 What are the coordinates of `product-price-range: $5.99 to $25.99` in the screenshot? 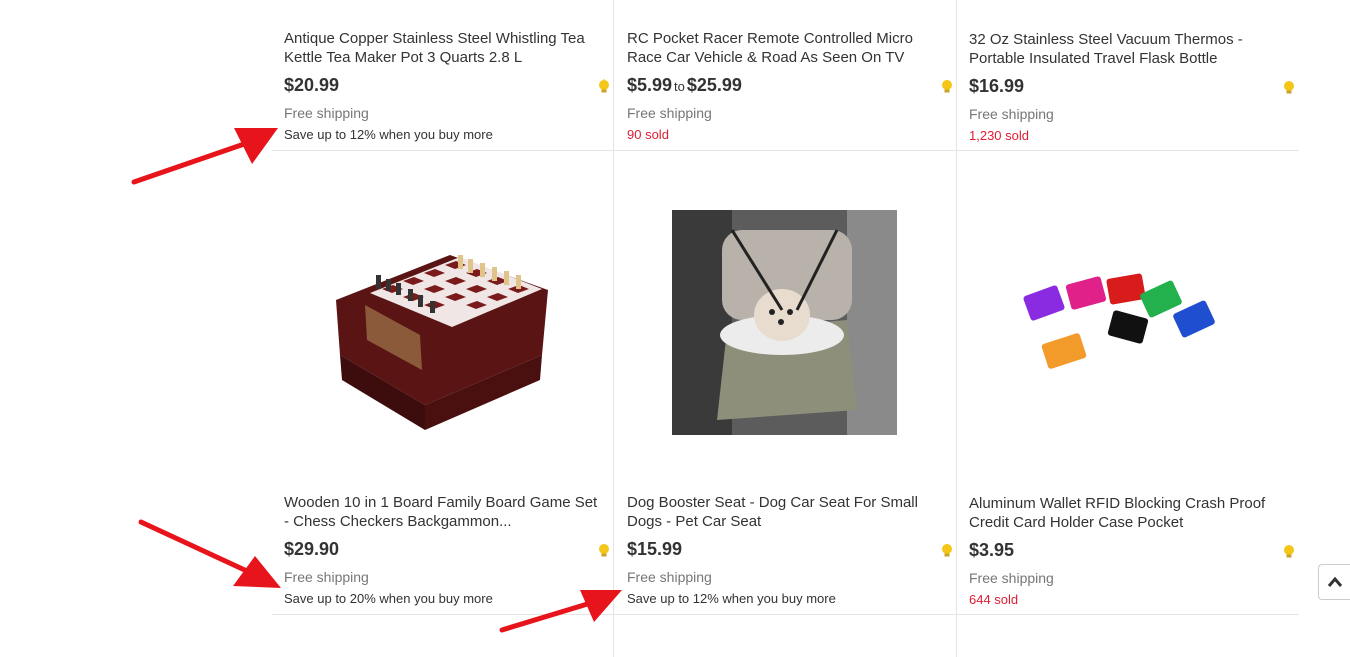 It's located at (684, 85).